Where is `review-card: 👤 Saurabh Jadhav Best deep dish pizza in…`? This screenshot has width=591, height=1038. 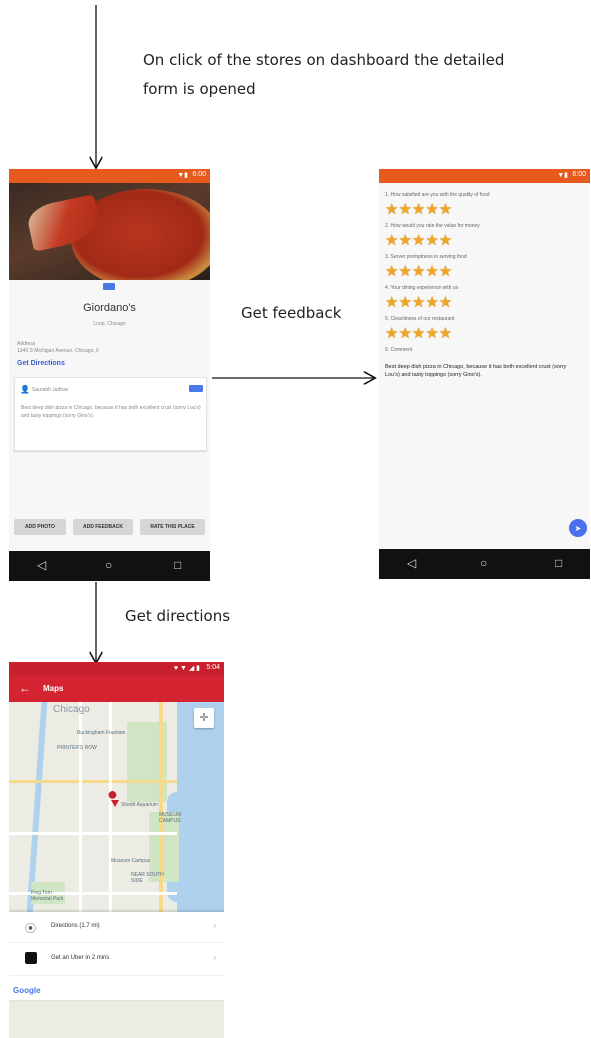
review-card: 👤 Saurabh Jadhav Best deep dish pizza in… is located at coordinates (110, 414).